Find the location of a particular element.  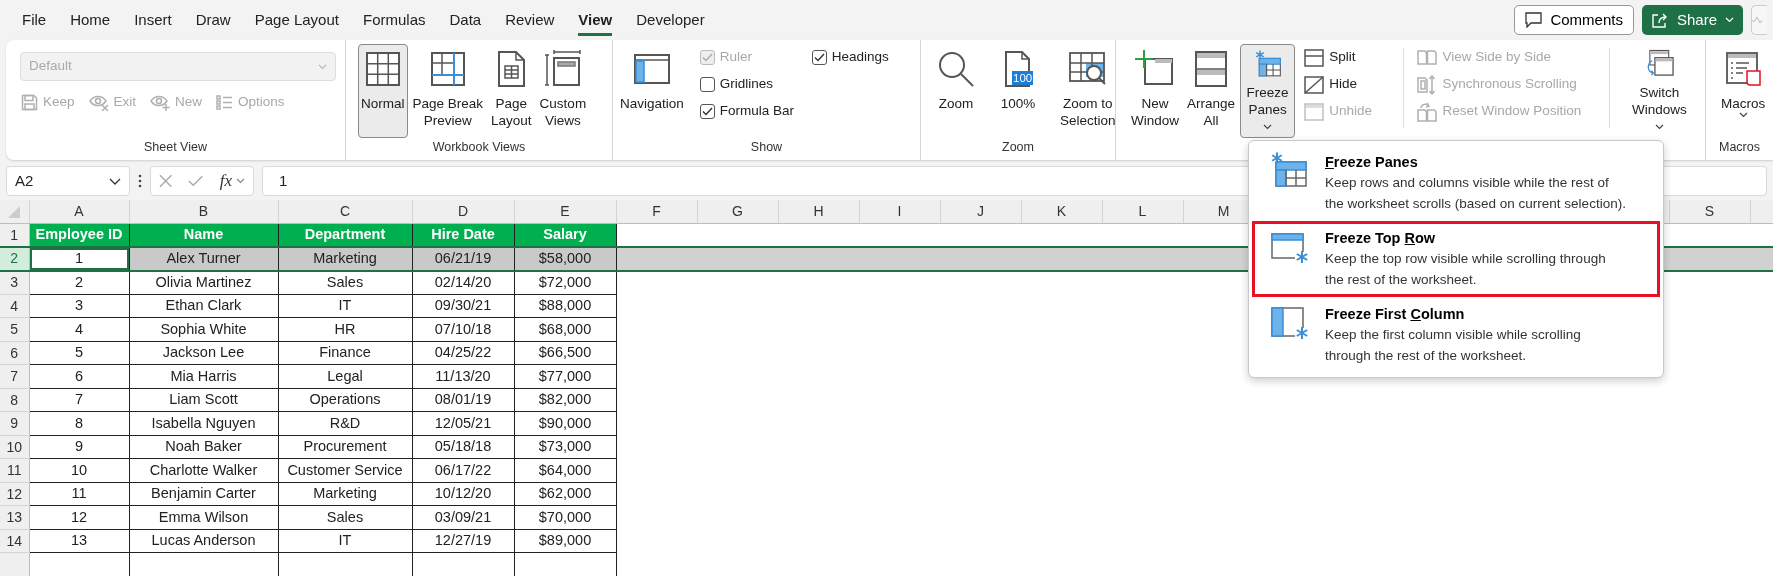

ribbon-tab: Home is located at coordinates (90, 20).